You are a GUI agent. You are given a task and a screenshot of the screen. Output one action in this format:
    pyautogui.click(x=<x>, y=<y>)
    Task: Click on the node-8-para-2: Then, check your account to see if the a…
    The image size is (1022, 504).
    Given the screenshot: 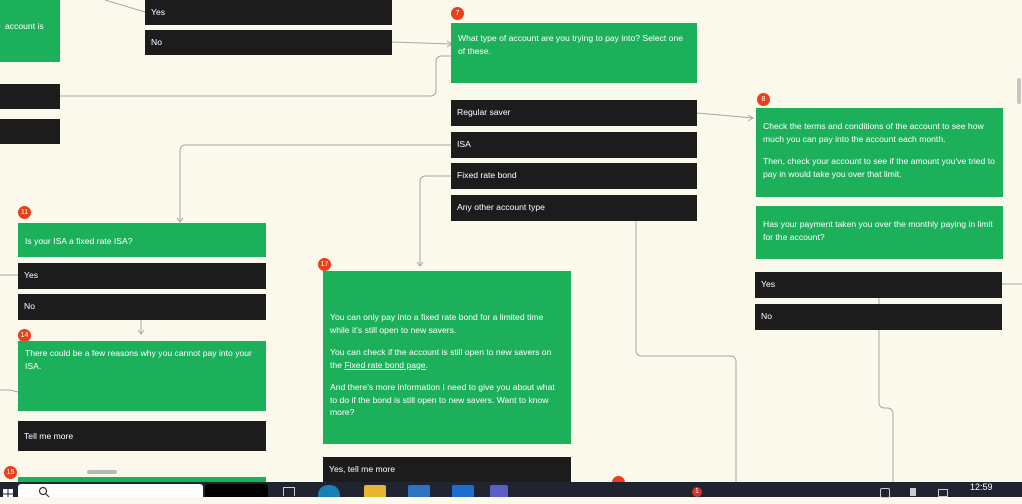 What is the action you would take?
    pyautogui.click(x=879, y=167)
    